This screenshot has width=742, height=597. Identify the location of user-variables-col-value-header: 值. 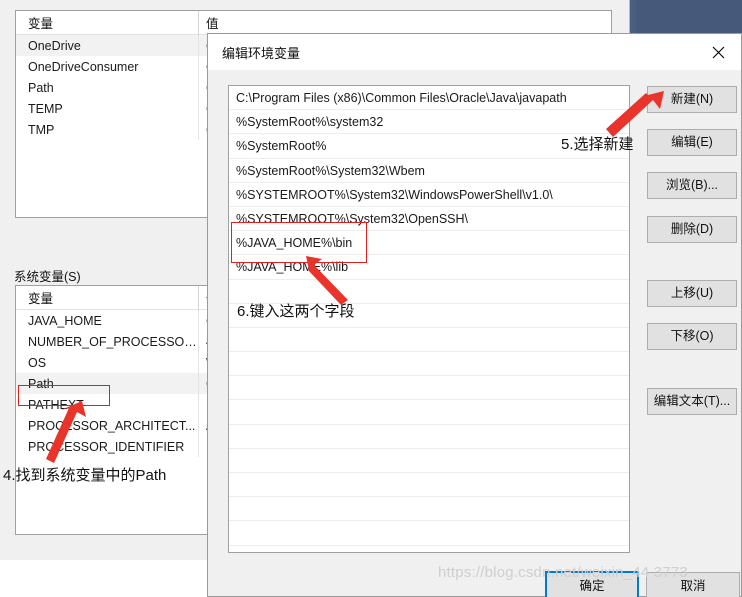
(212, 24).